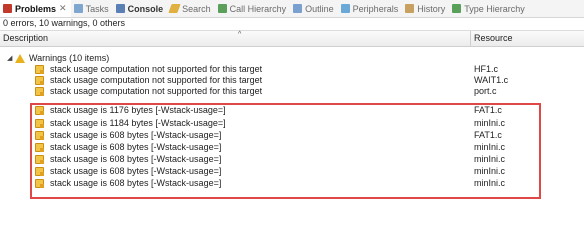  I want to click on peripherals-icon, so click(345, 8).